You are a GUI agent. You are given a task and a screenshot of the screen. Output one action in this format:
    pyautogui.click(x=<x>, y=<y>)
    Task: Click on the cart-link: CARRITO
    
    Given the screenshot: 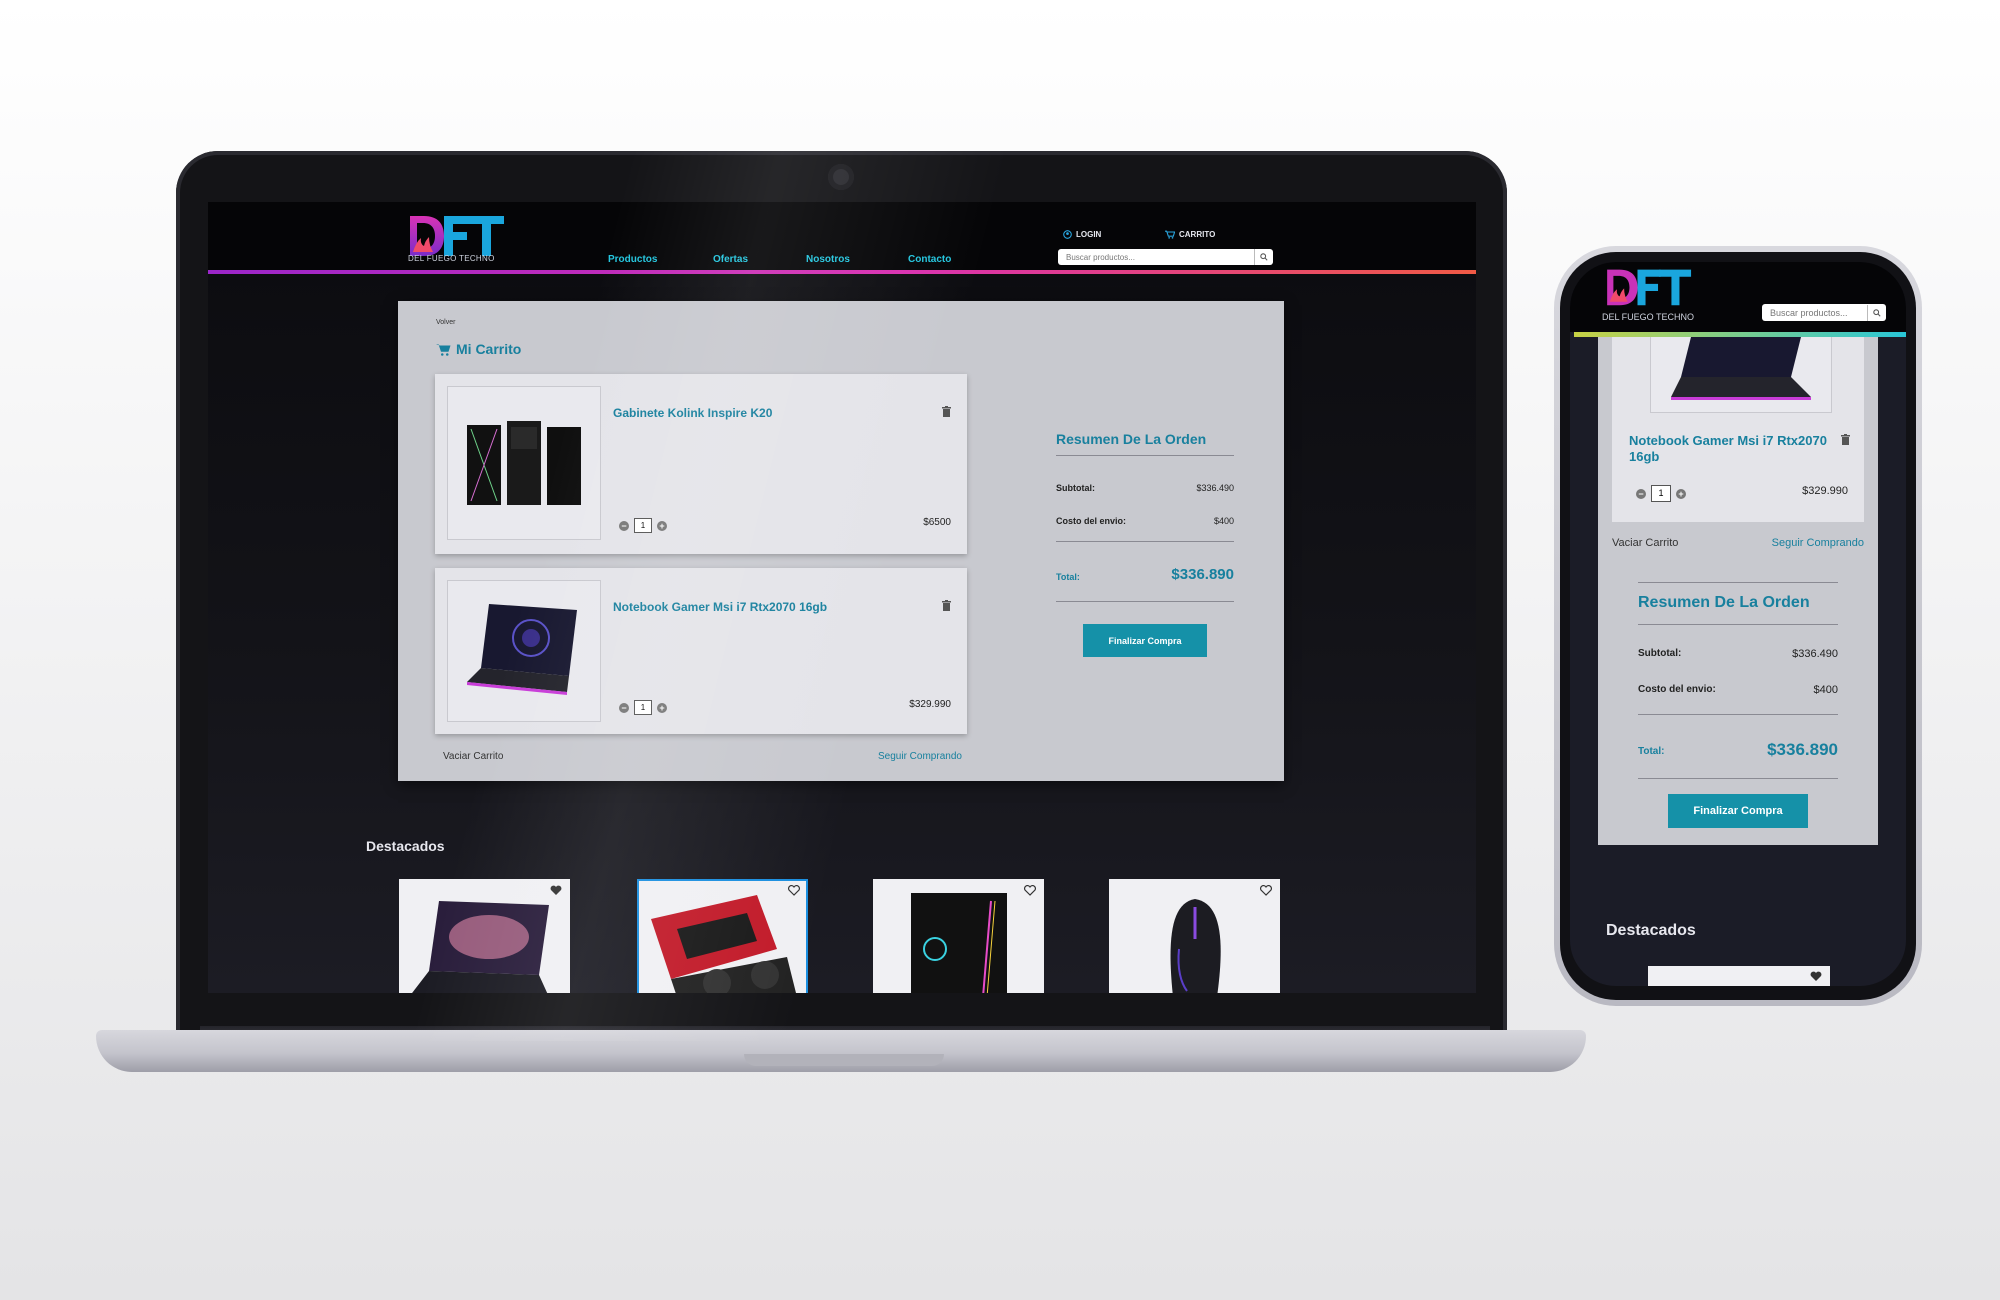 What is the action you would take?
    pyautogui.click(x=1190, y=234)
    